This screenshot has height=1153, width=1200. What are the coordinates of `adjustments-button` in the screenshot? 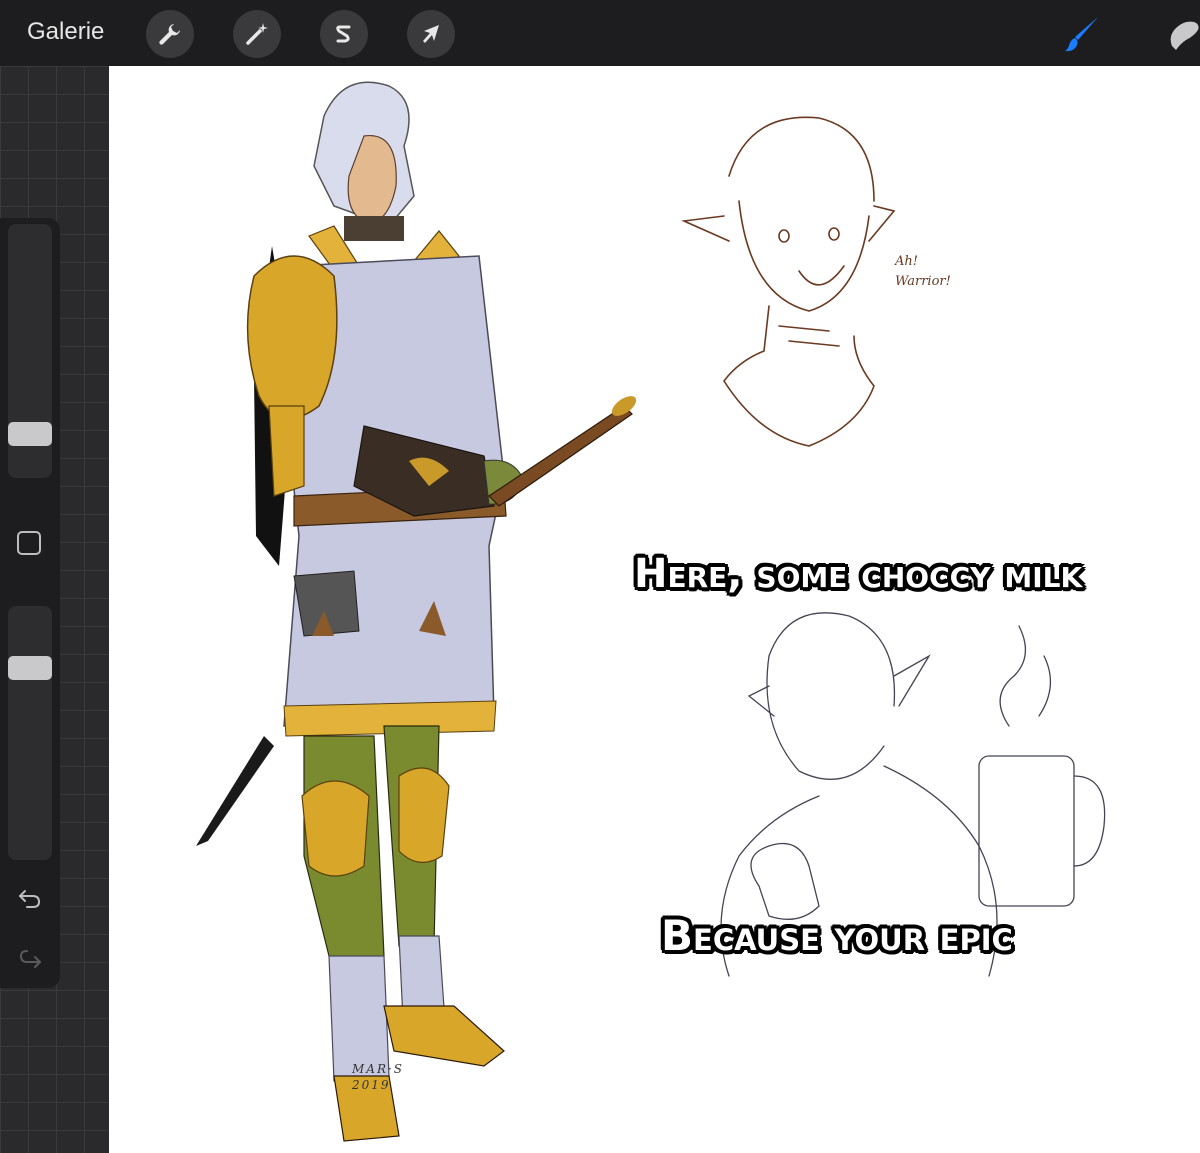 It's located at (257, 34).